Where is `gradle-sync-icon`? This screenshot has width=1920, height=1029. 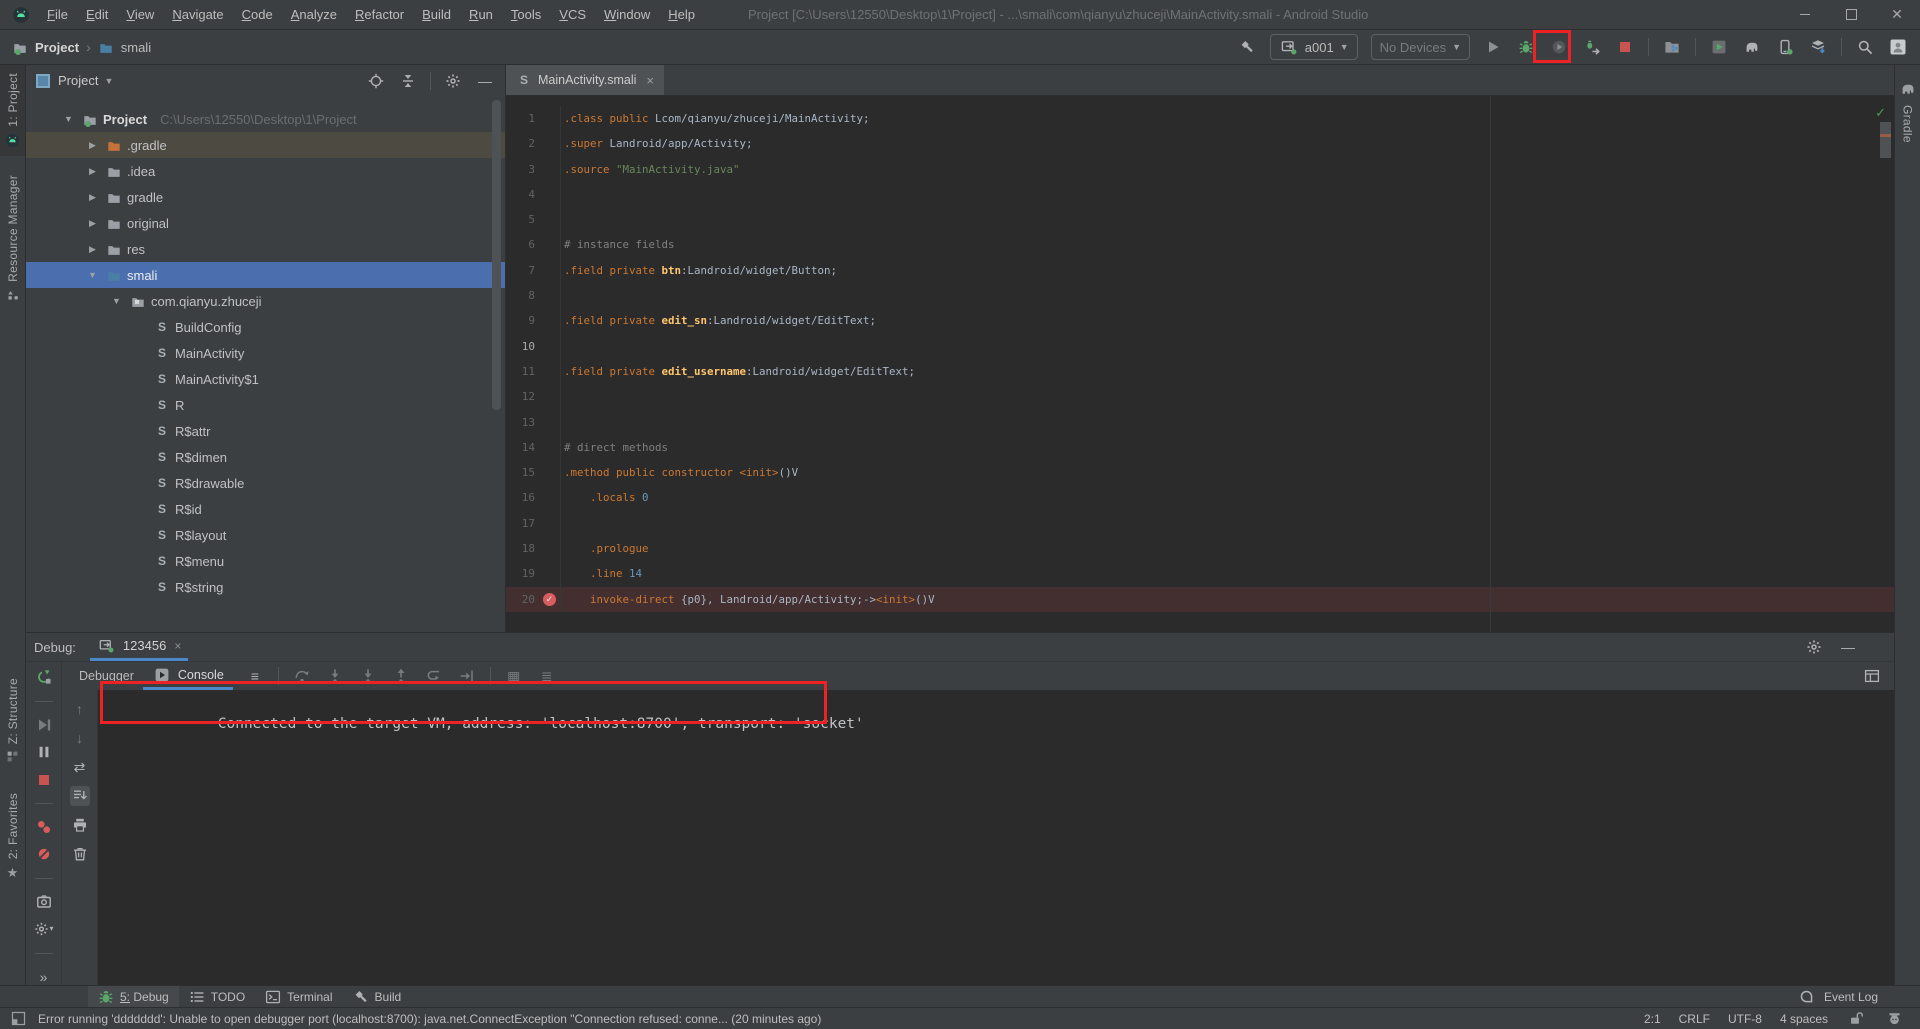
gradle-sync-icon is located at coordinates (1752, 47).